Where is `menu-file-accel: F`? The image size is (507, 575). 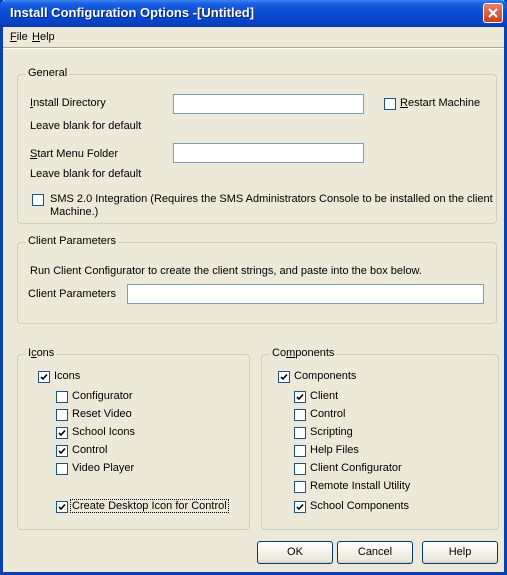
menu-file-accel: F is located at coordinates (13, 37).